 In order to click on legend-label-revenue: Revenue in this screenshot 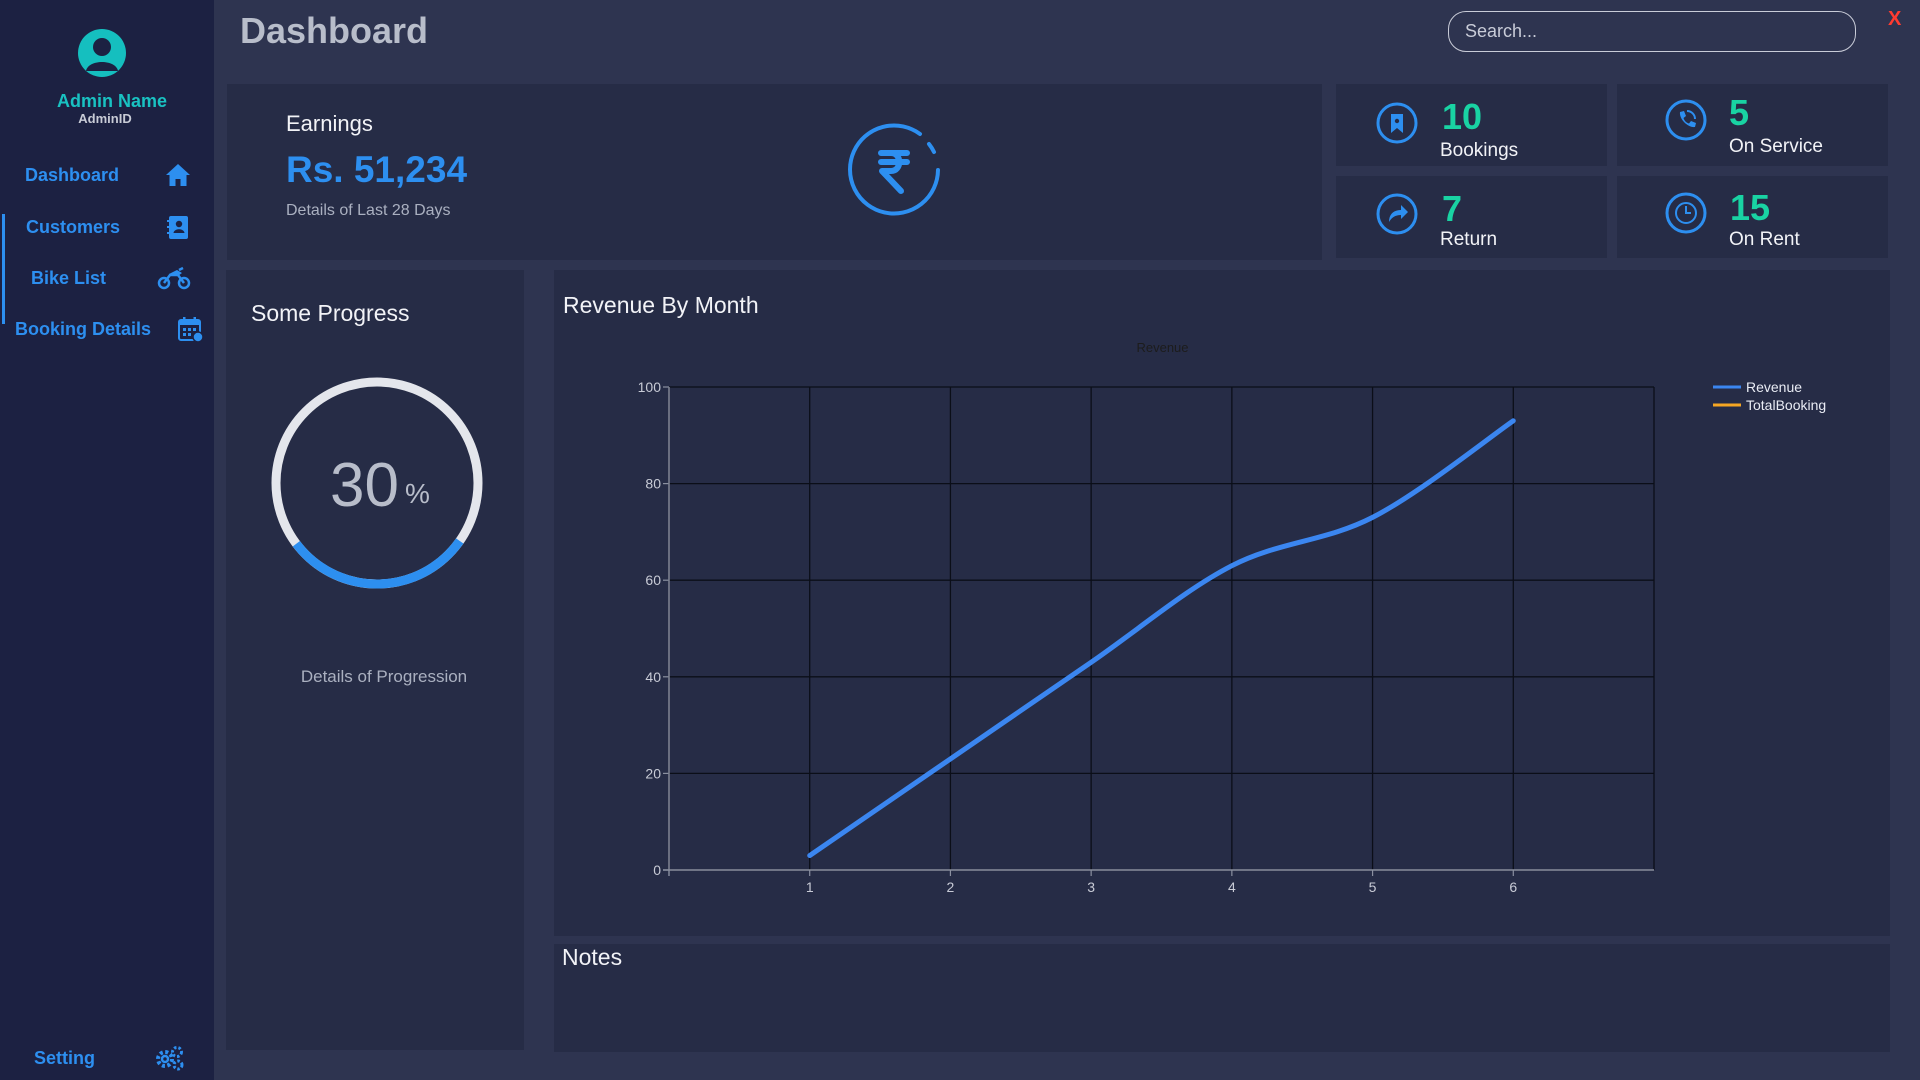, I will do `click(1774, 387)`.